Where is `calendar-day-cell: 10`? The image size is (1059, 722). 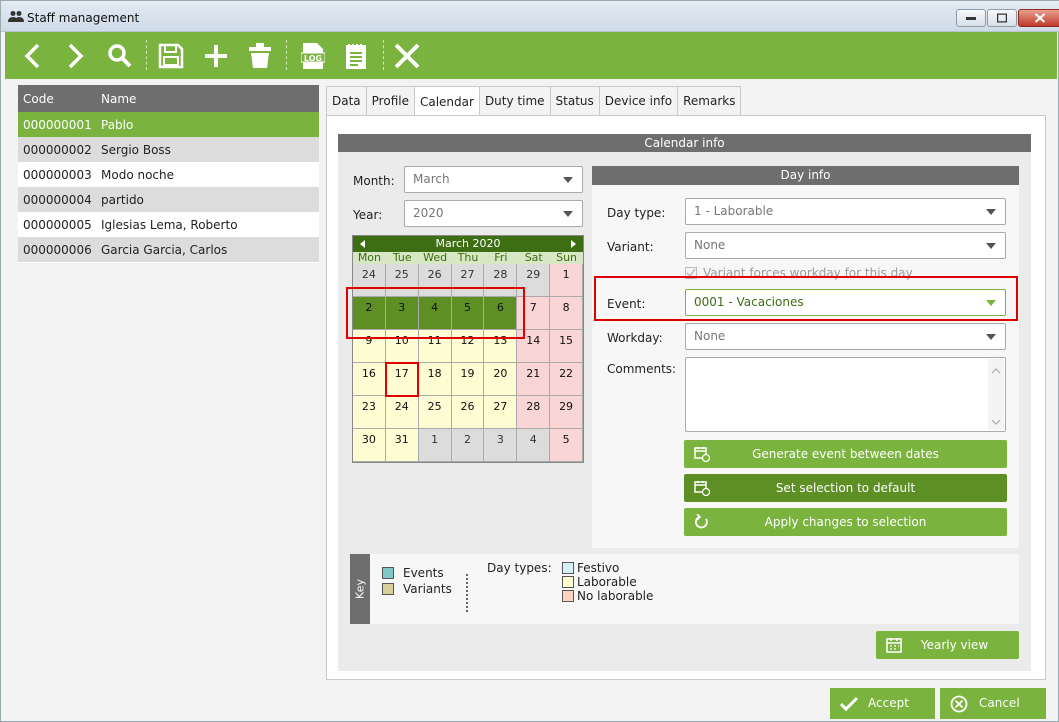
calendar-day-cell: 10 is located at coordinates (402, 346).